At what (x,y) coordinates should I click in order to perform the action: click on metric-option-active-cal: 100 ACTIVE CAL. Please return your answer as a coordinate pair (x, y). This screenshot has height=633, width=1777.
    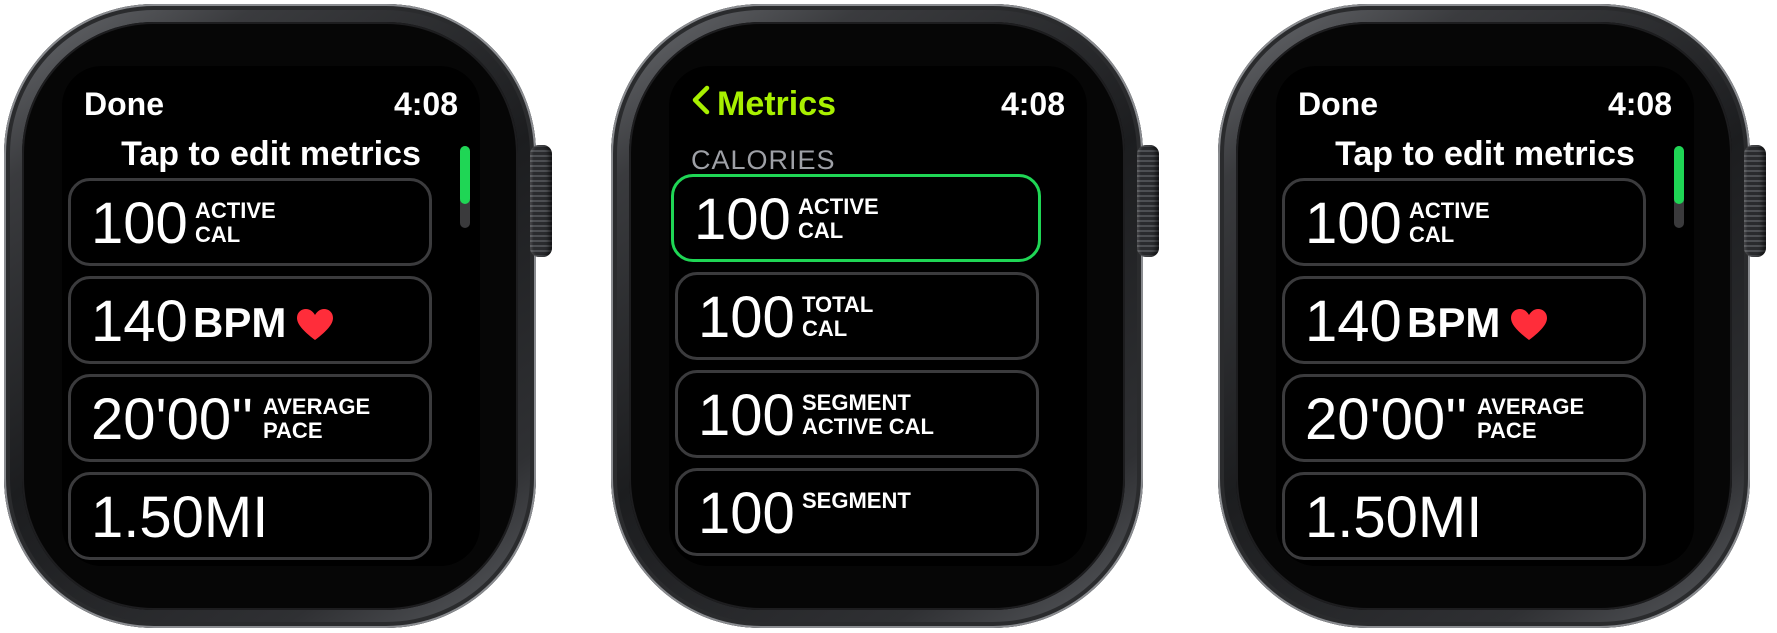
    Looking at the image, I should click on (856, 218).